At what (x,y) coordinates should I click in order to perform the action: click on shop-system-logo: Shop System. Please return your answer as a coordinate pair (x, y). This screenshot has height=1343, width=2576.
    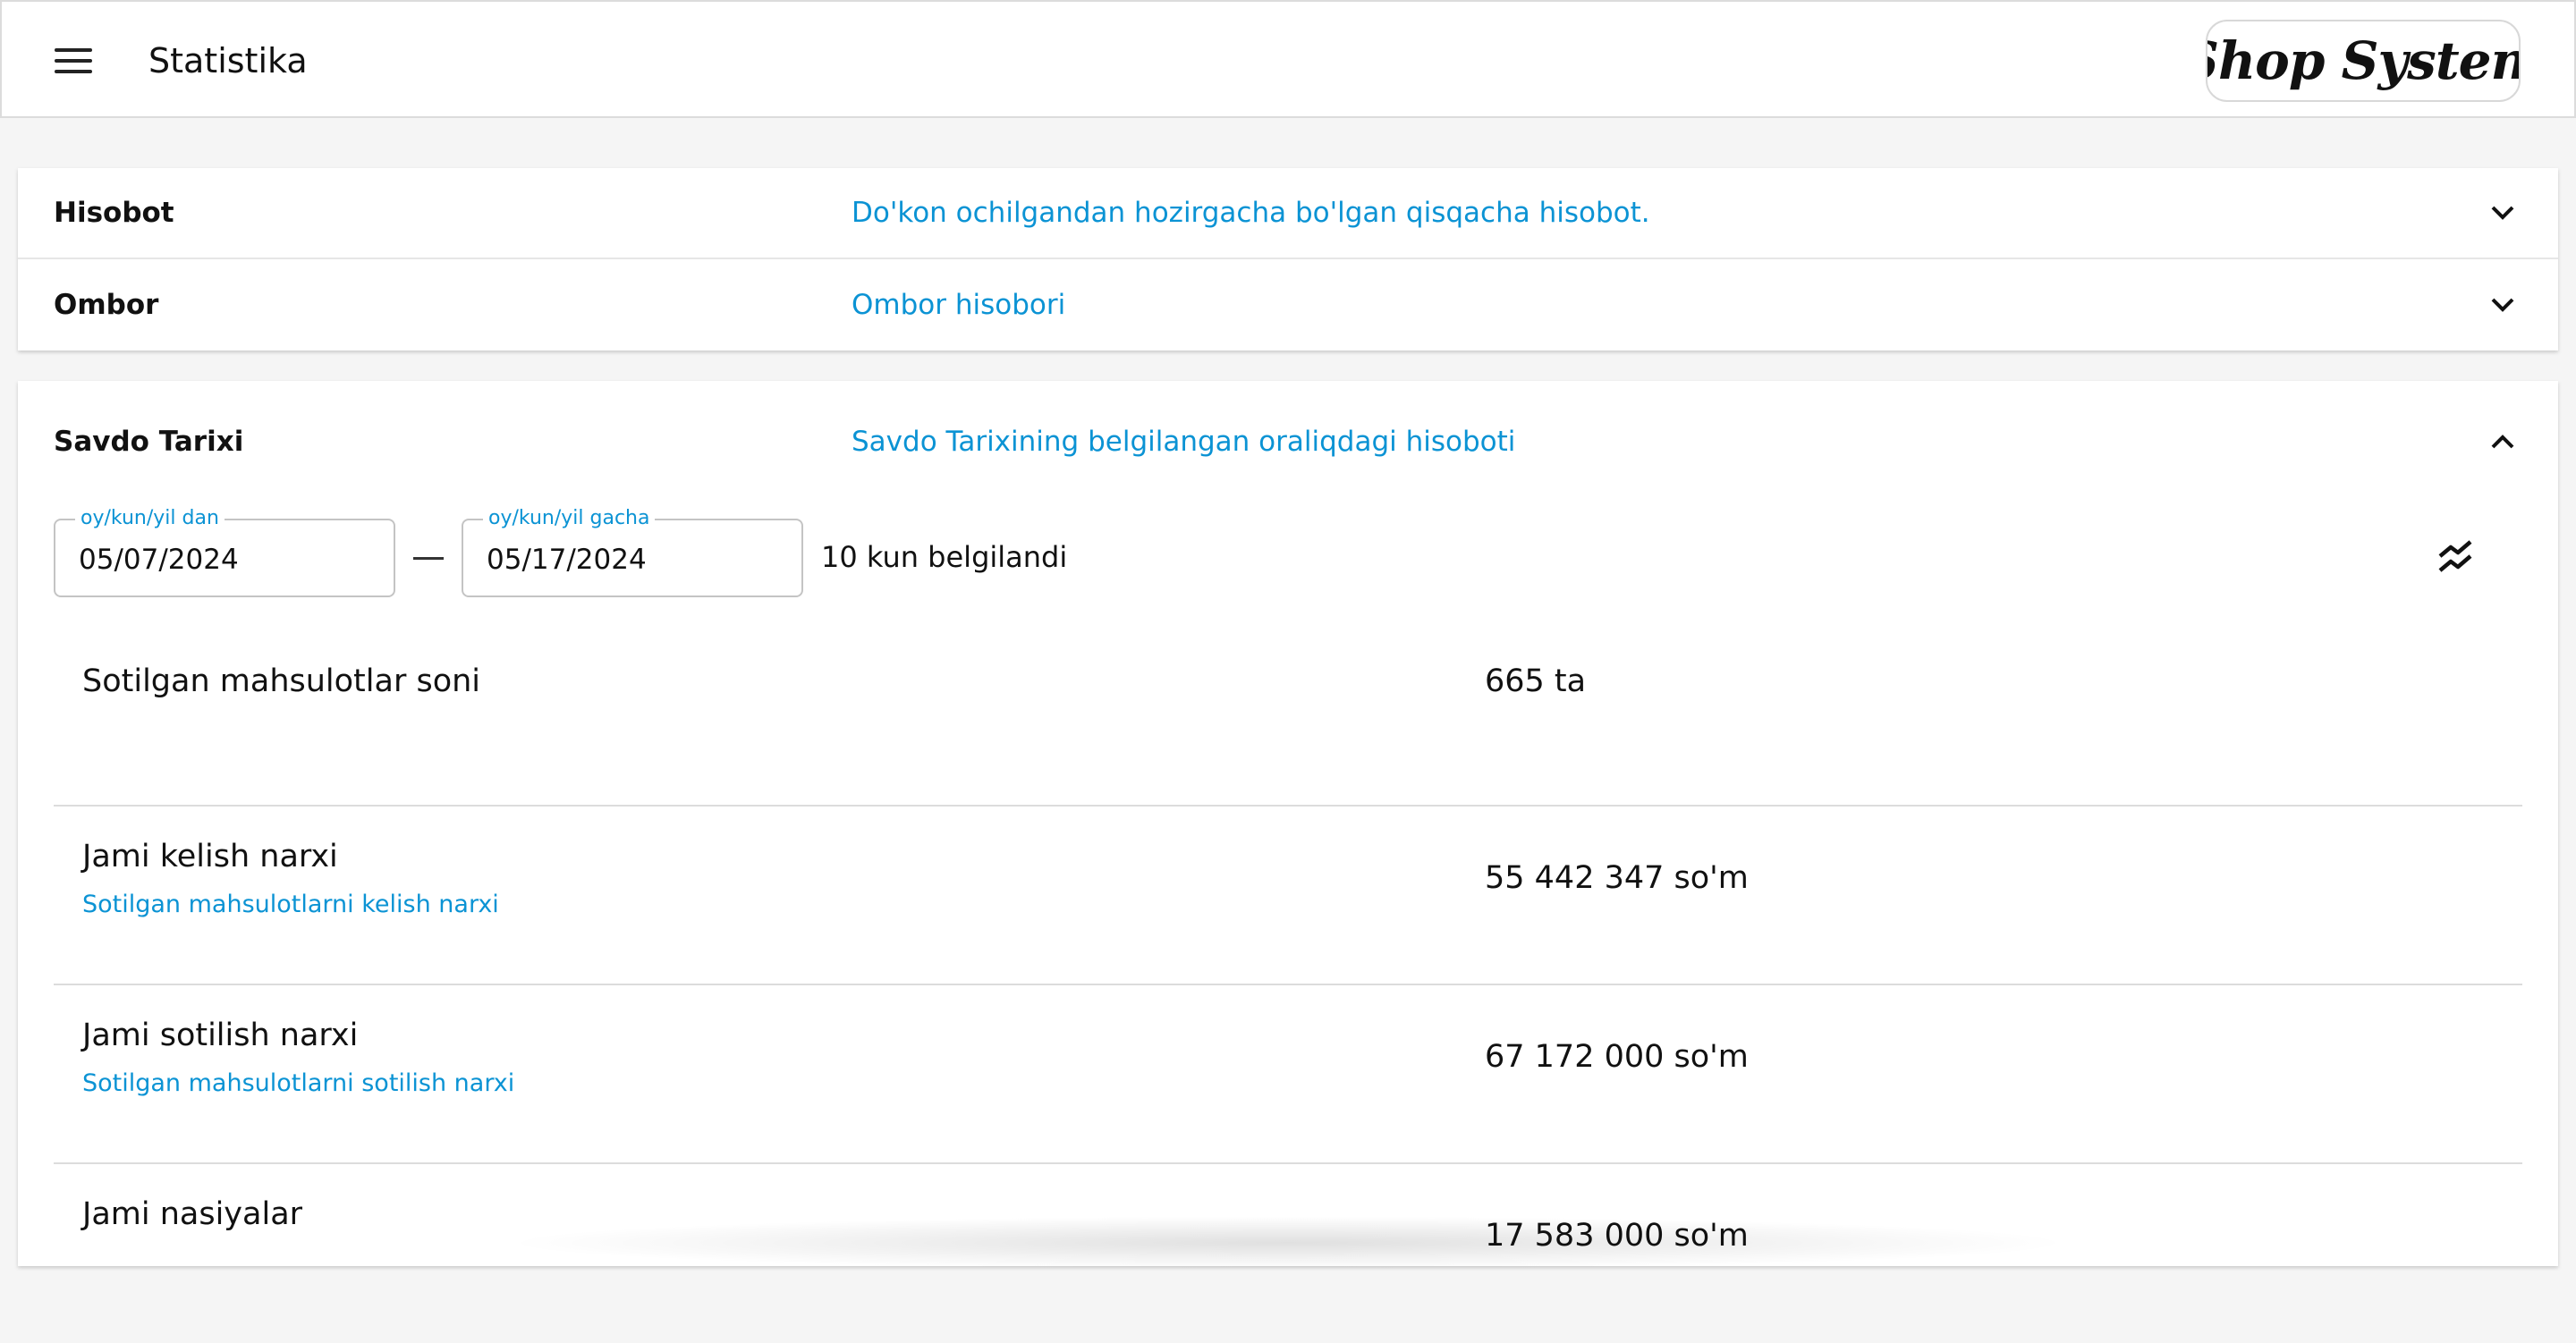
    Looking at the image, I should click on (2363, 61).